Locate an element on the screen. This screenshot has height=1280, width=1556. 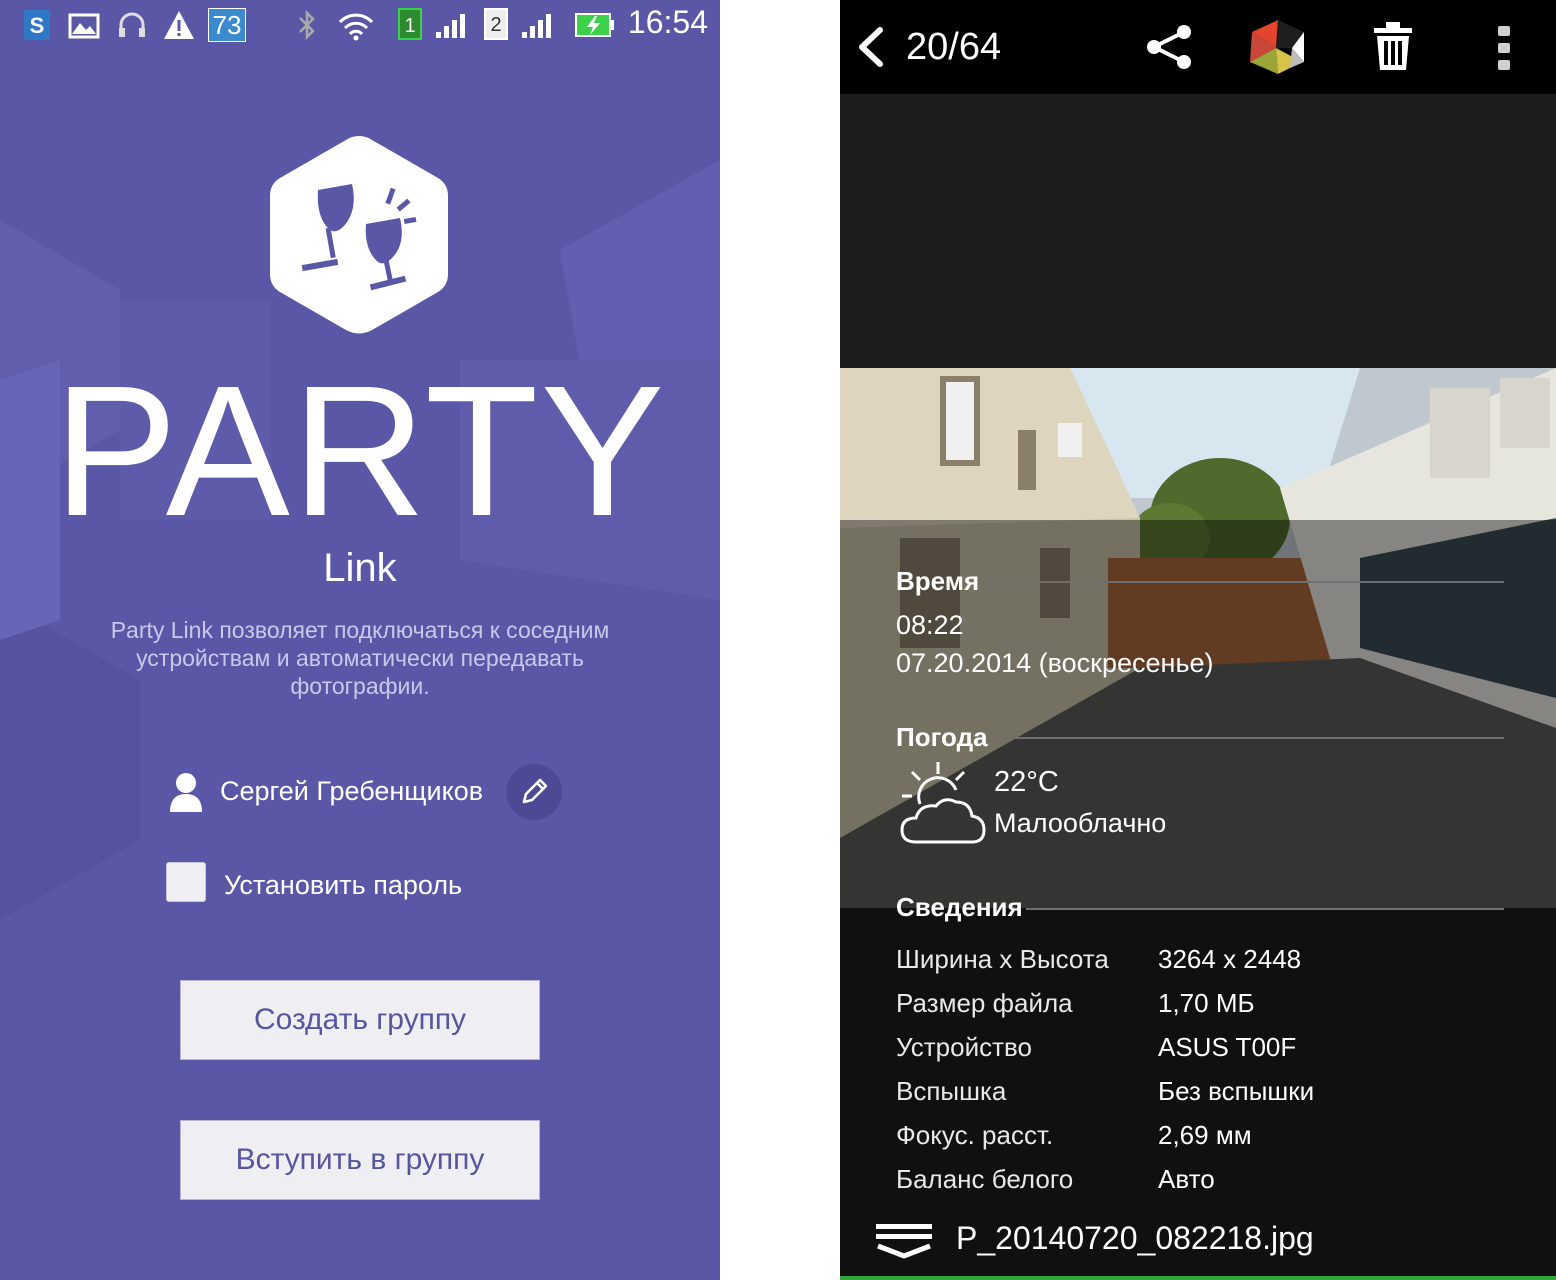
user-icon is located at coordinates (186, 792).